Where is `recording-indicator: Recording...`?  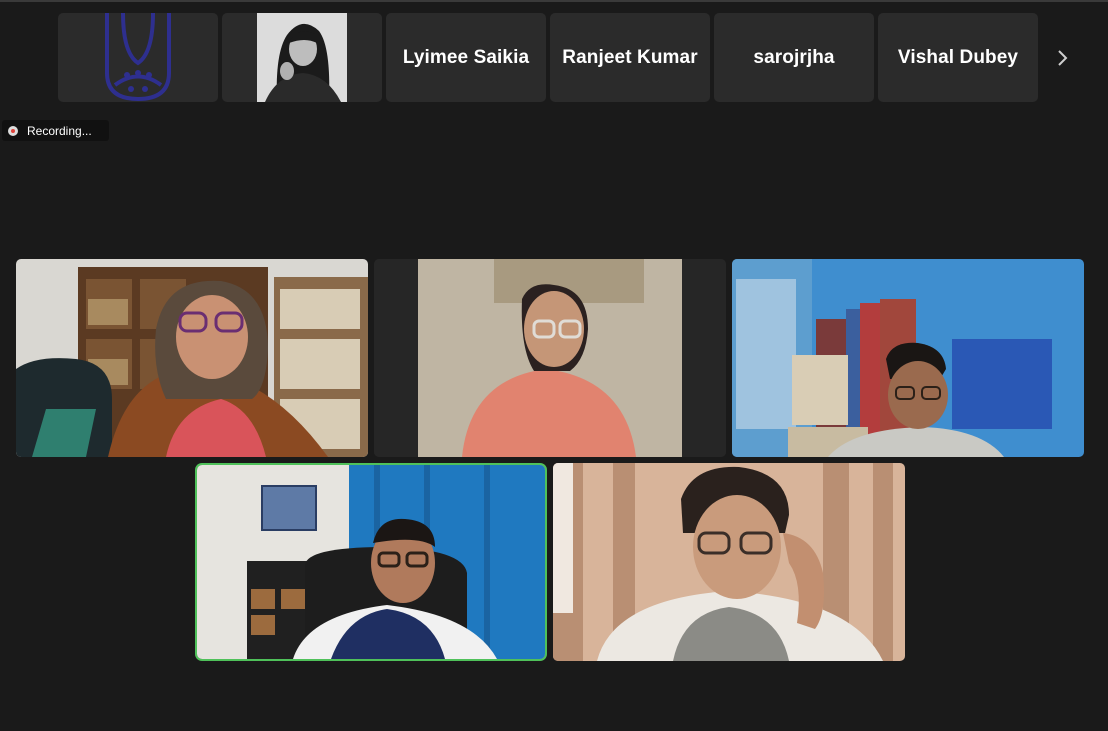
recording-indicator: Recording... is located at coordinates (55, 130).